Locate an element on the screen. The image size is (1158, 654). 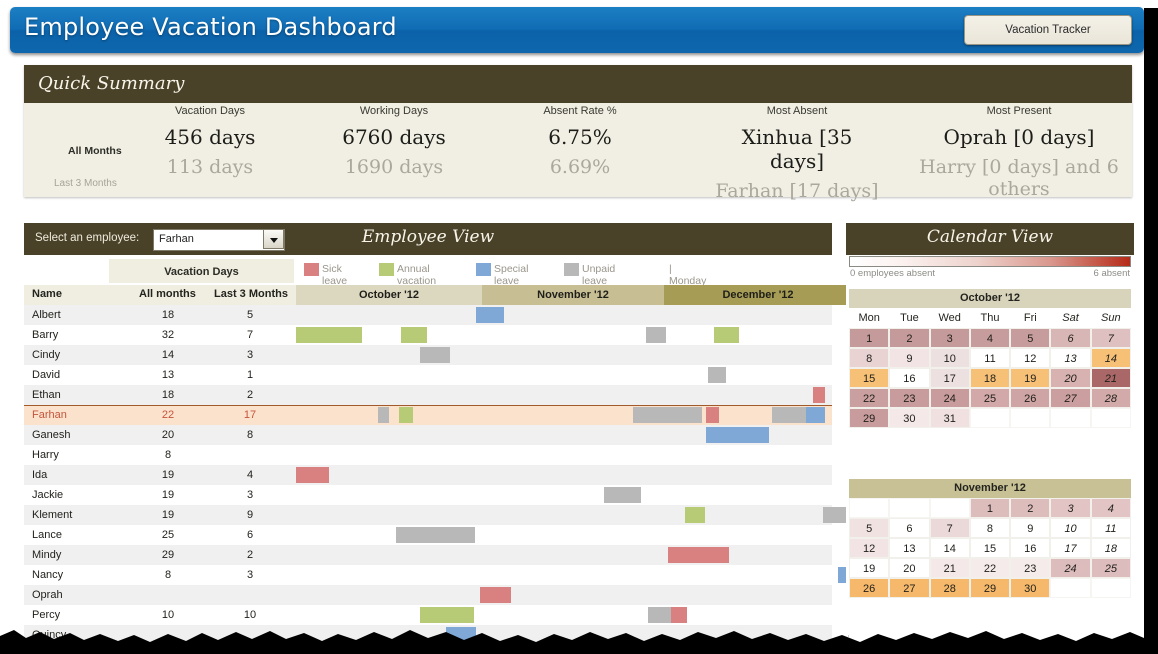
summary-row-label-last-3-months: Last 3 Months is located at coordinates (85, 183).